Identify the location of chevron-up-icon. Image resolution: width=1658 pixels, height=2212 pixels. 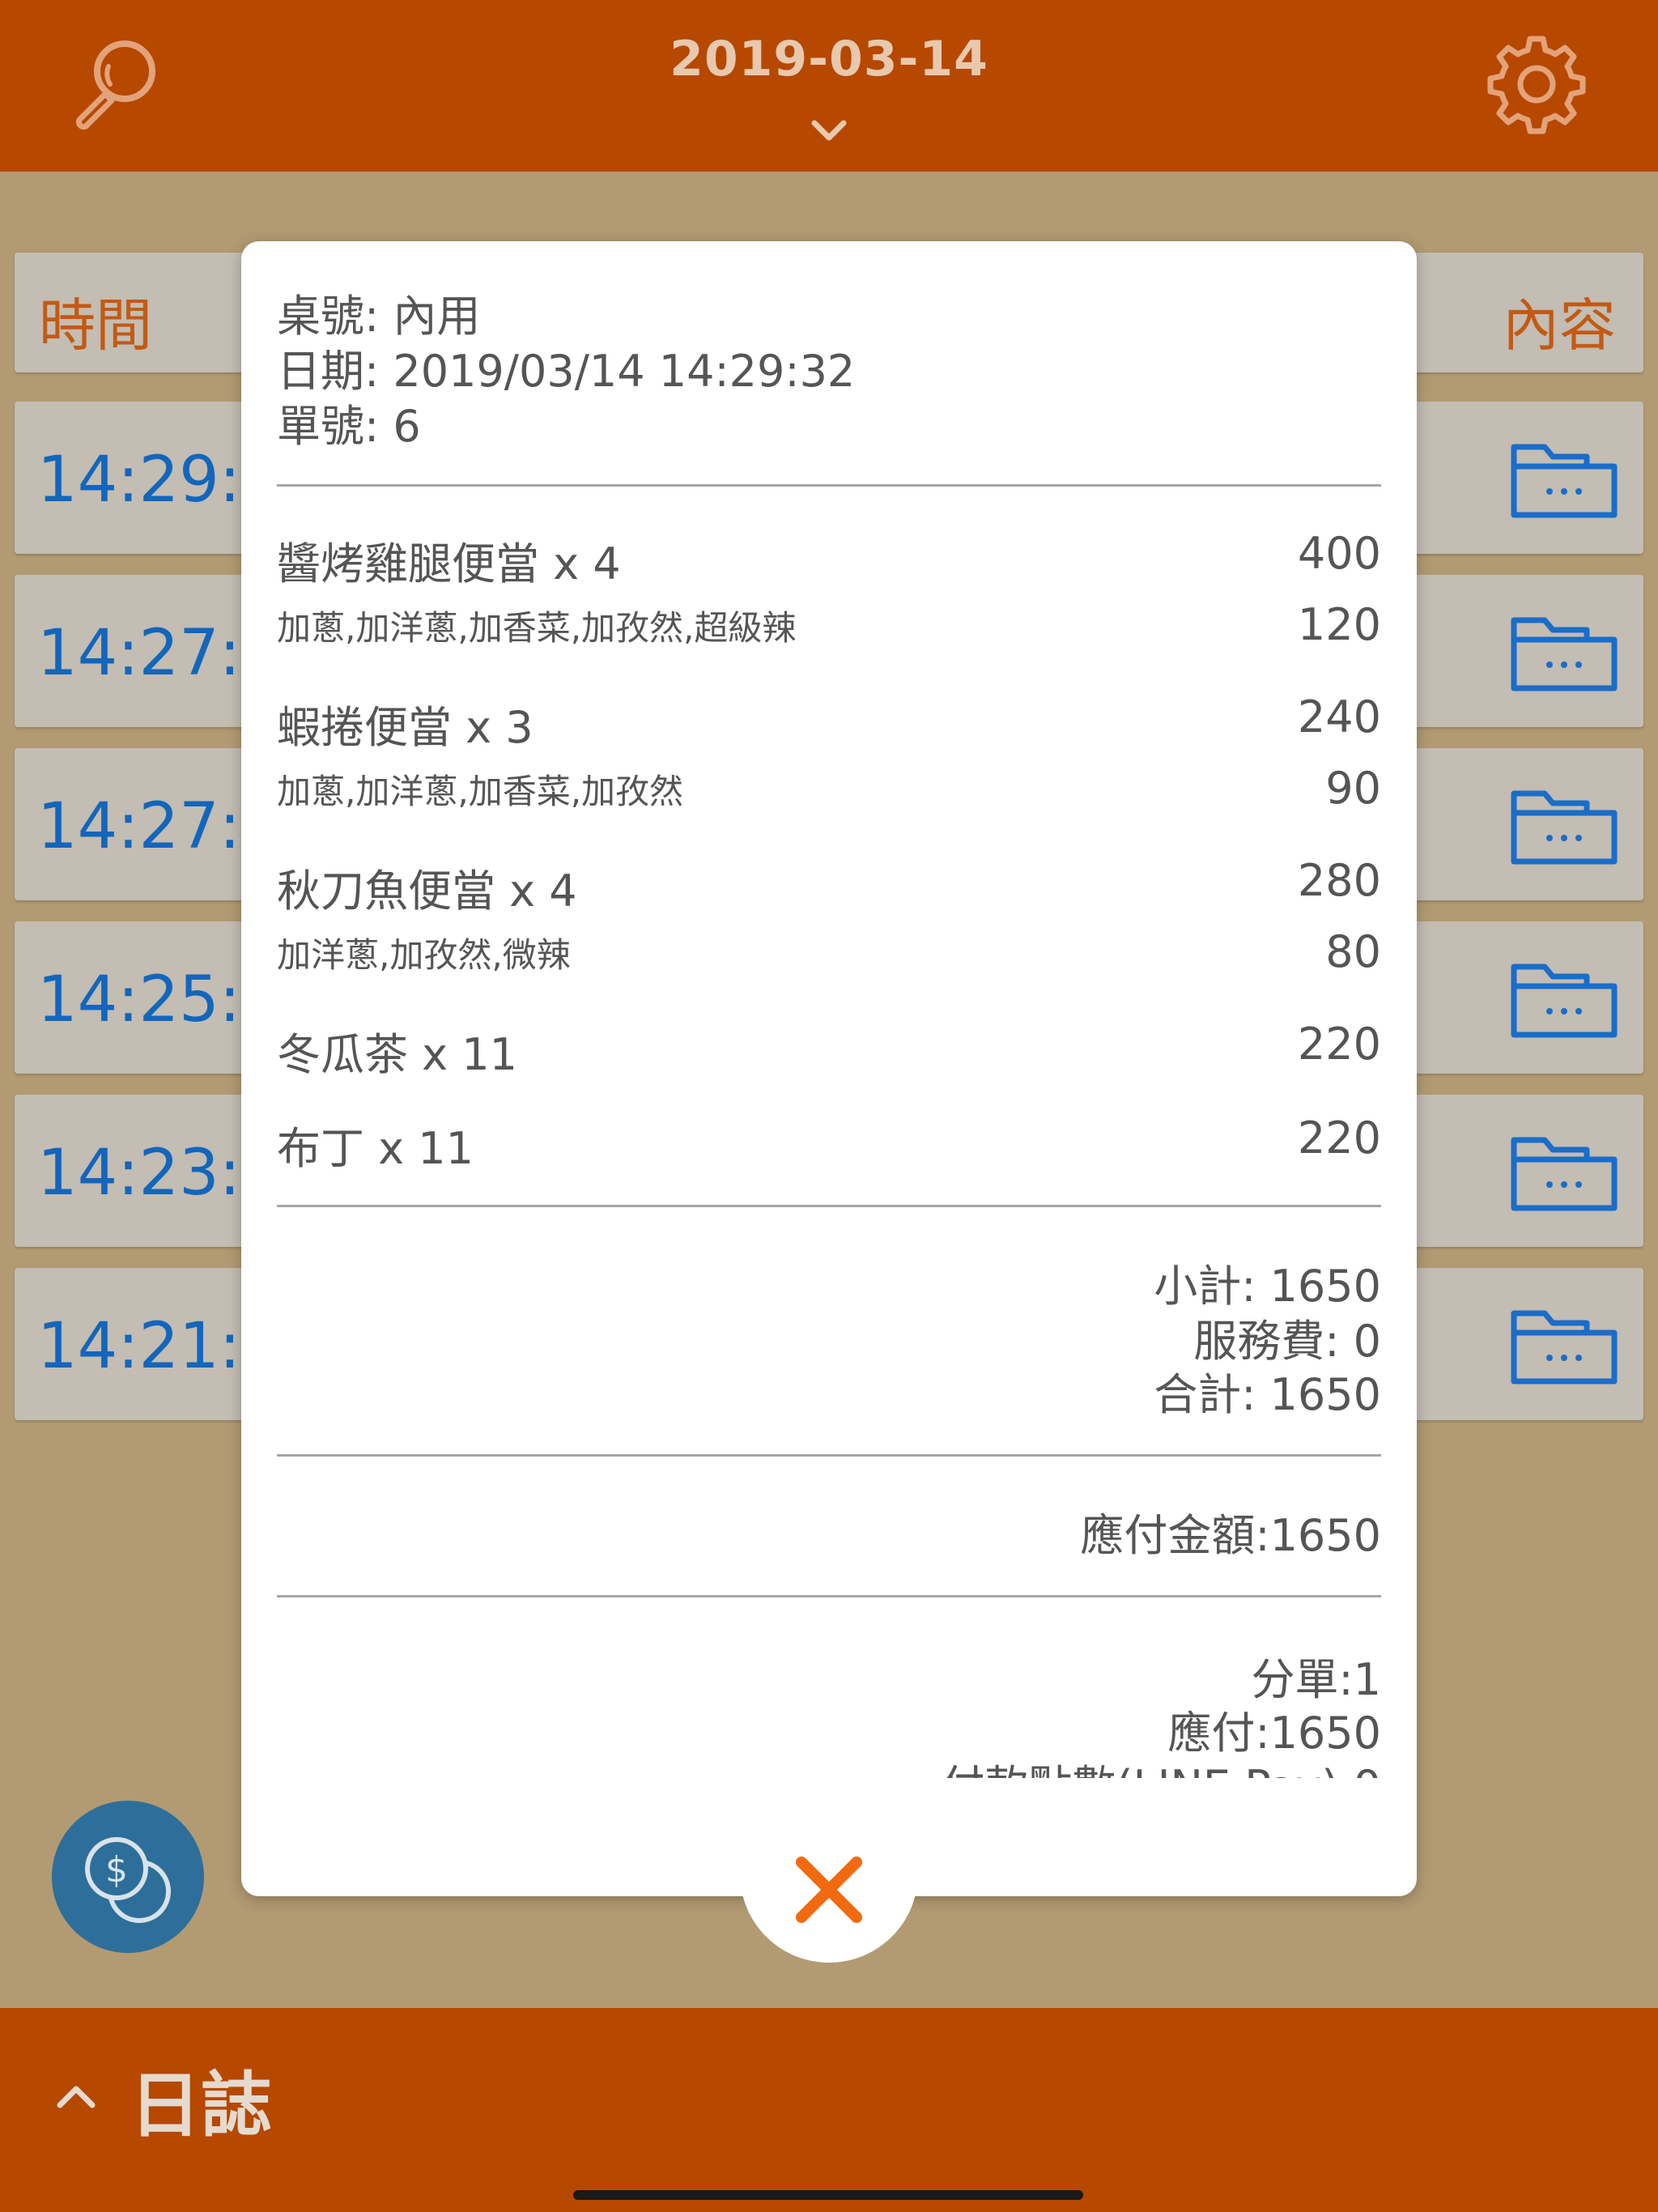
(76, 2097).